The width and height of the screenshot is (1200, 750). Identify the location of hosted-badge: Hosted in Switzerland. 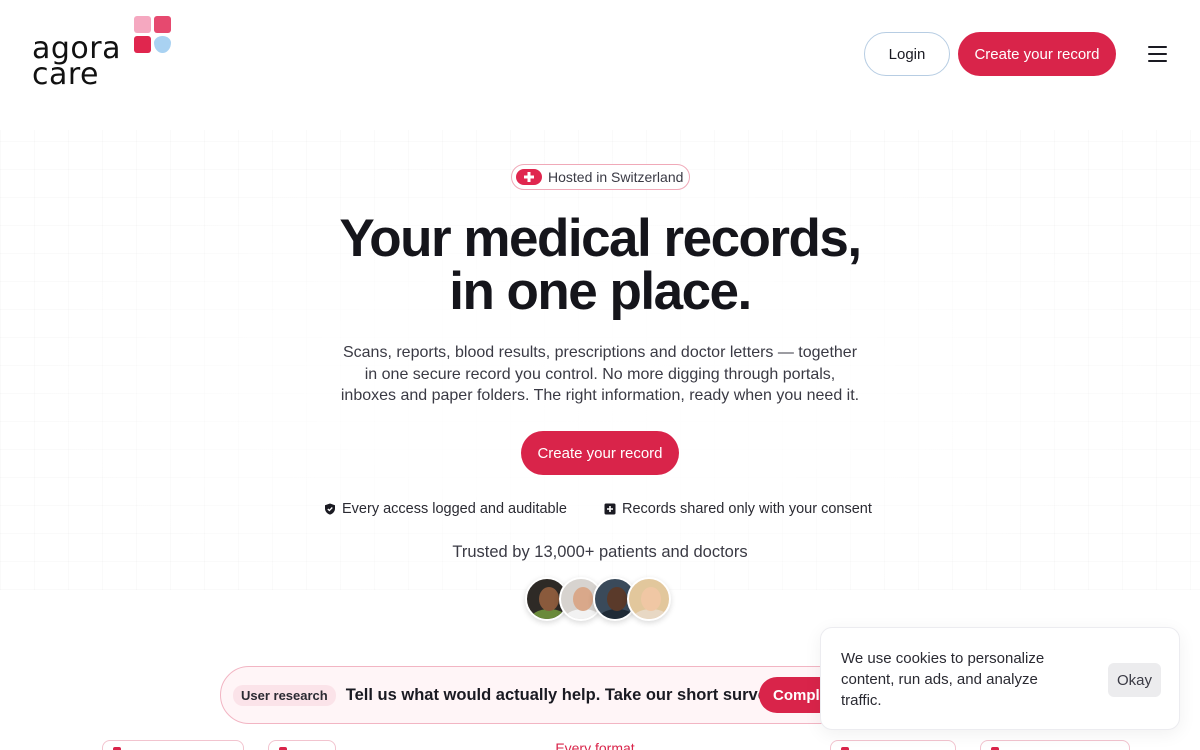
(600, 177).